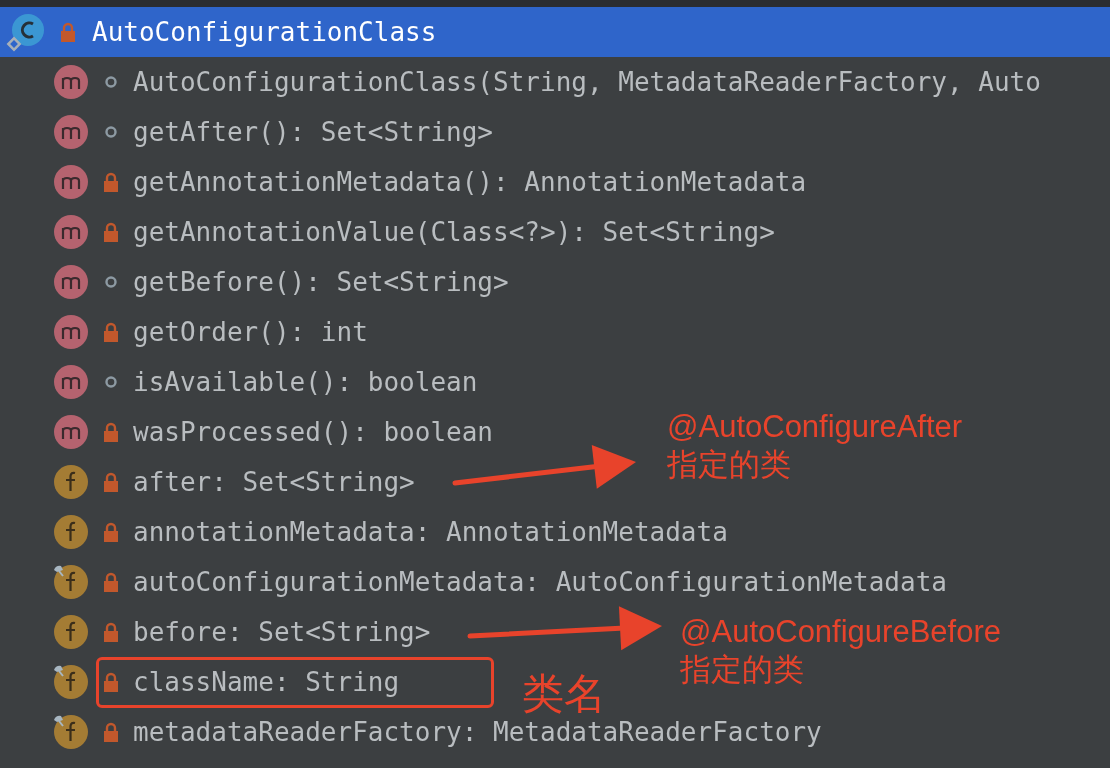 The height and width of the screenshot is (768, 1110). I want to click on member-signature: wasProcessed(): boolean, so click(313, 432).